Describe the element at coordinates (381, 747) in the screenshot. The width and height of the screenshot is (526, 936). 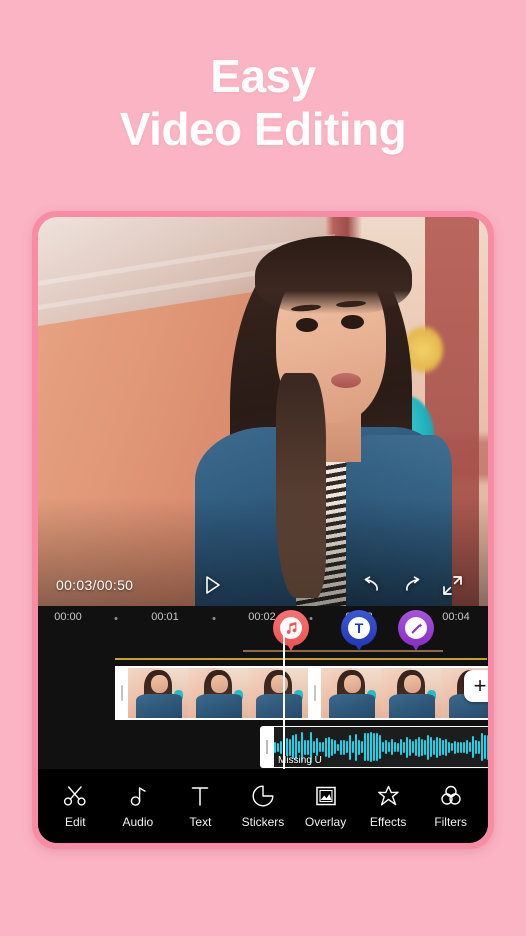
I see `audio-waveform: Missing U` at that location.